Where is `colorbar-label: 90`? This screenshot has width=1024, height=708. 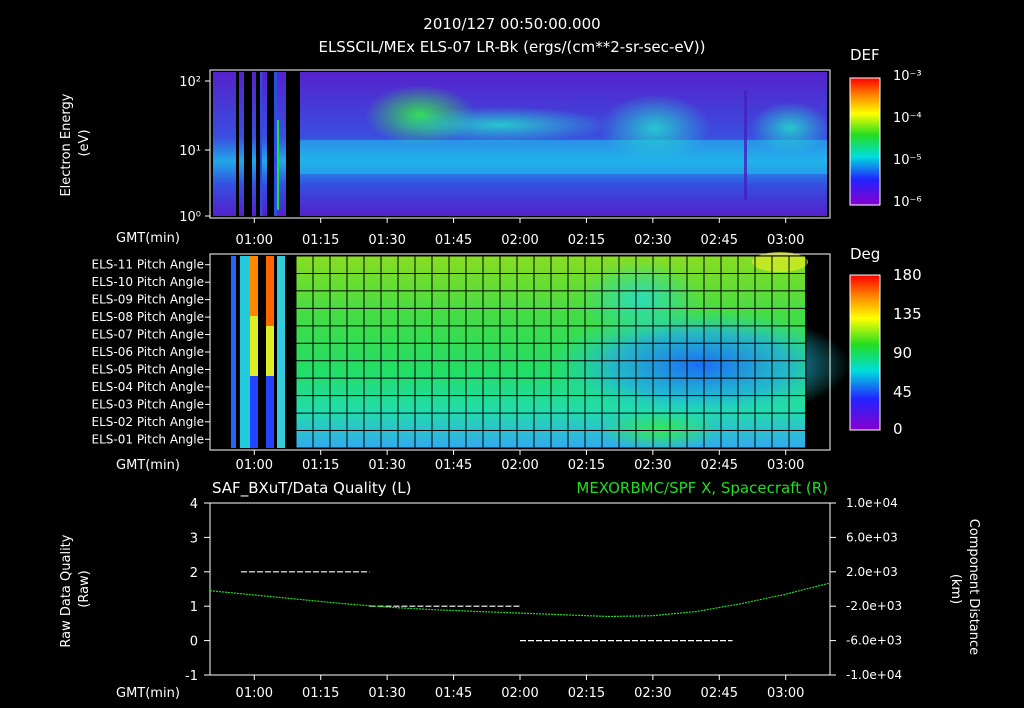 colorbar-label: 90 is located at coordinates (902, 353).